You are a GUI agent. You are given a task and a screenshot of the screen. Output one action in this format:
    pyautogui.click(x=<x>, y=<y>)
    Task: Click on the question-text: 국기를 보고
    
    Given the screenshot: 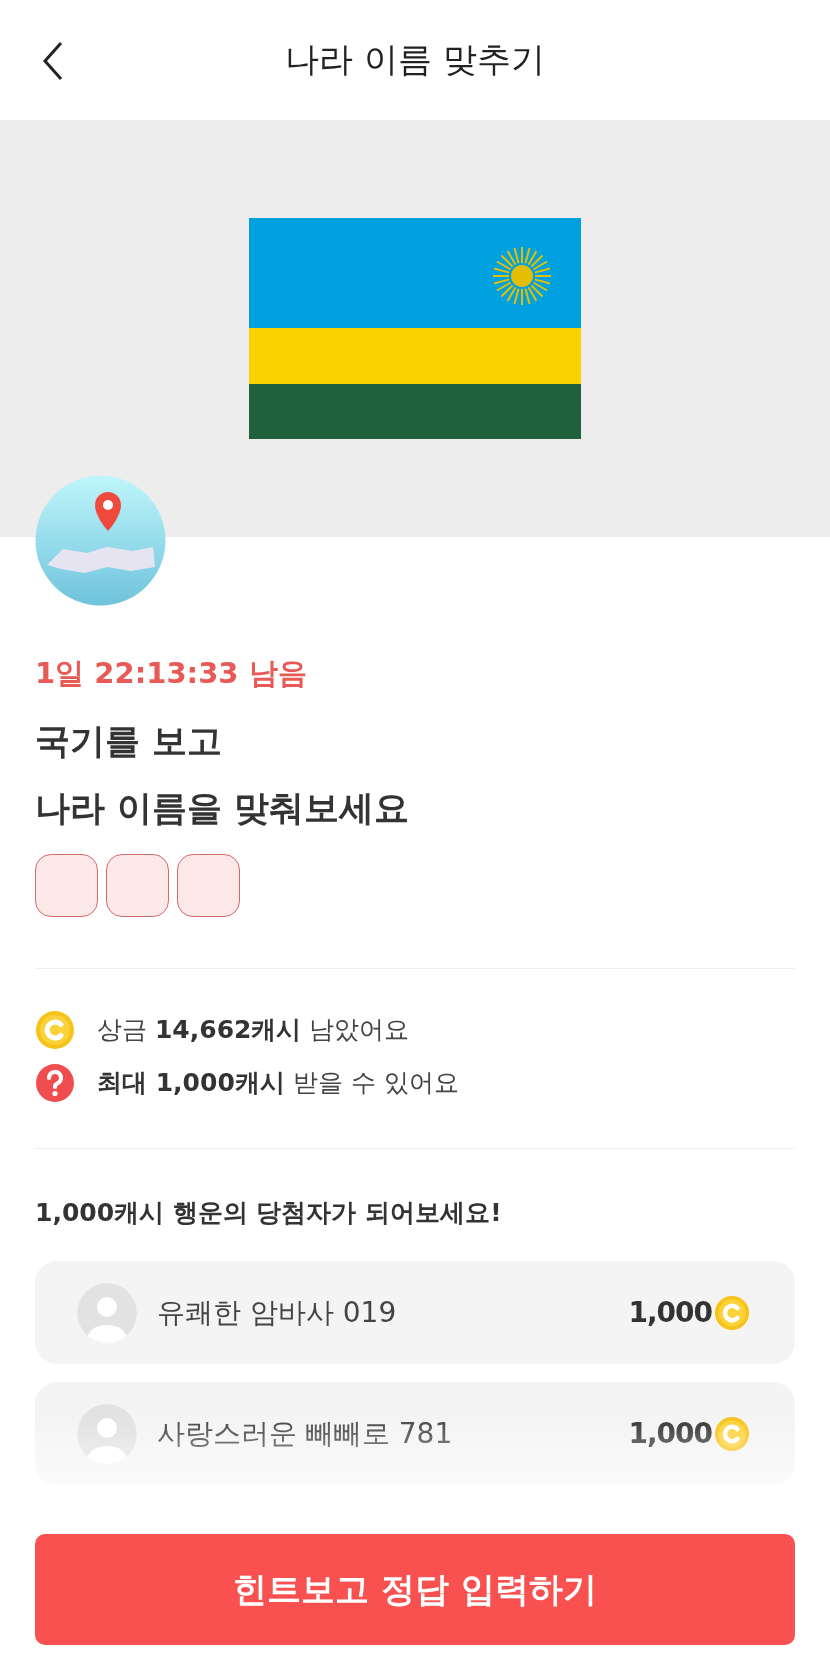 What is the action you would take?
    pyautogui.click(x=129, y=741)
    